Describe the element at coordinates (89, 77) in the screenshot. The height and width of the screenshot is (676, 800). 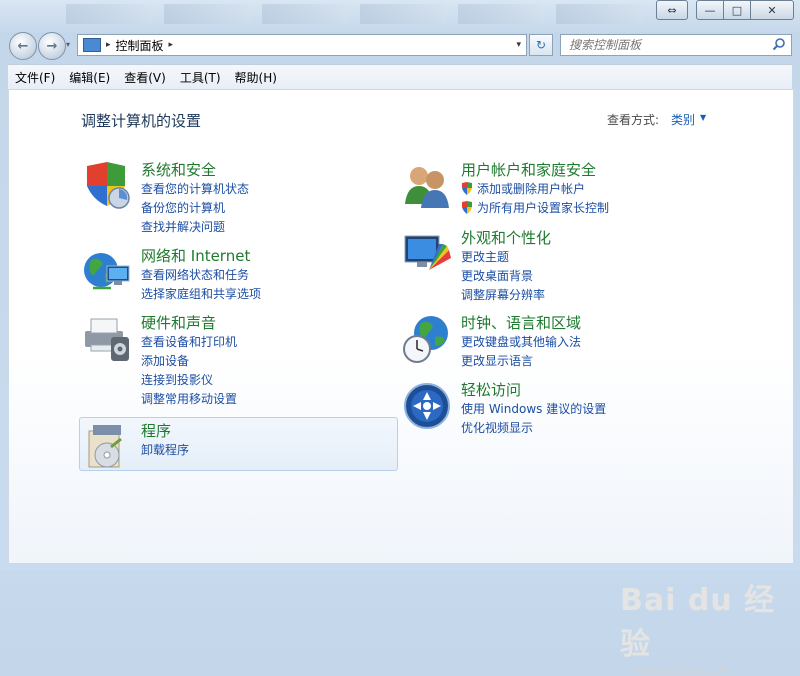
I see `menu-edit: 编辑(E)` at that location.